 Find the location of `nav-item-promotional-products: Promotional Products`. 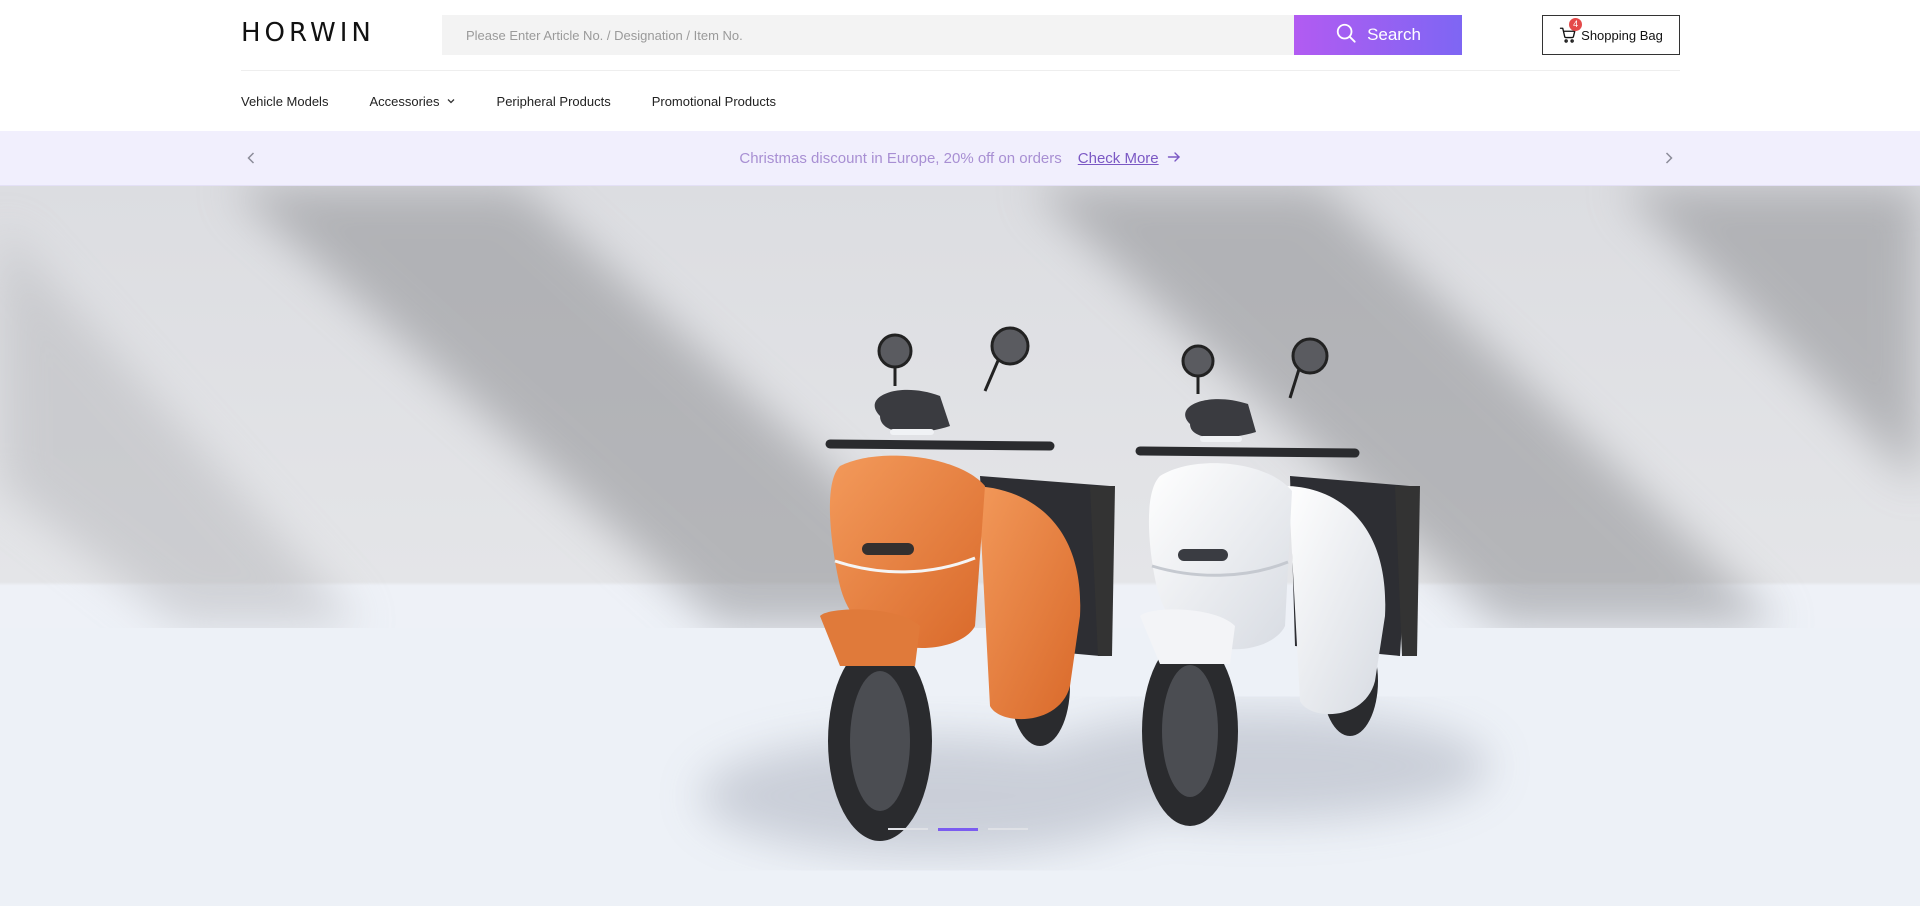

nav-item-promotional-products: Promotional Products is located at coordinates (714, 101).